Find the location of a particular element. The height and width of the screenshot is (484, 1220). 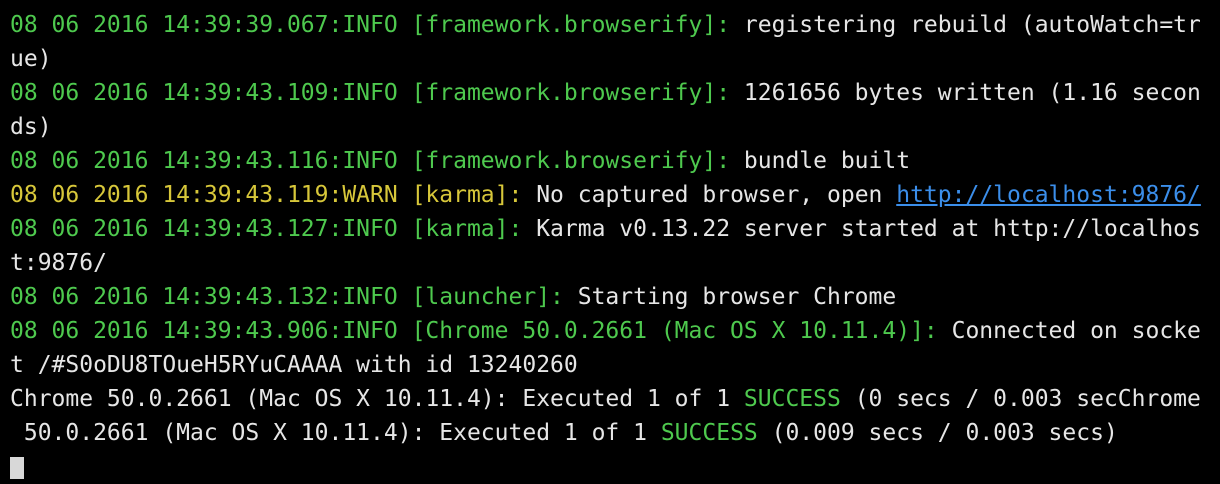

log-line-wrap: ds) is located at coordinates (615, 127).